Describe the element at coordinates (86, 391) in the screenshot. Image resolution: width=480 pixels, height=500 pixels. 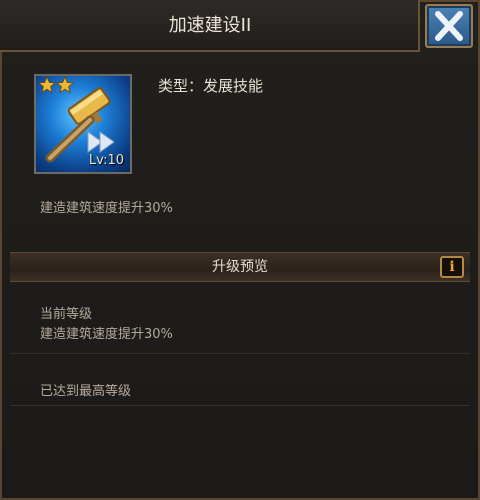
I see `max-level-message: 已达到最高等级` at that location.